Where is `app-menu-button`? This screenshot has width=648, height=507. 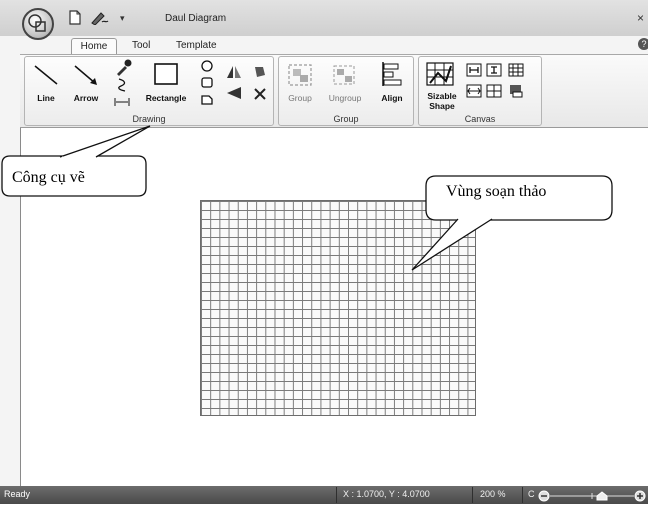
app-menu-button is located at coordinates (38, 24).